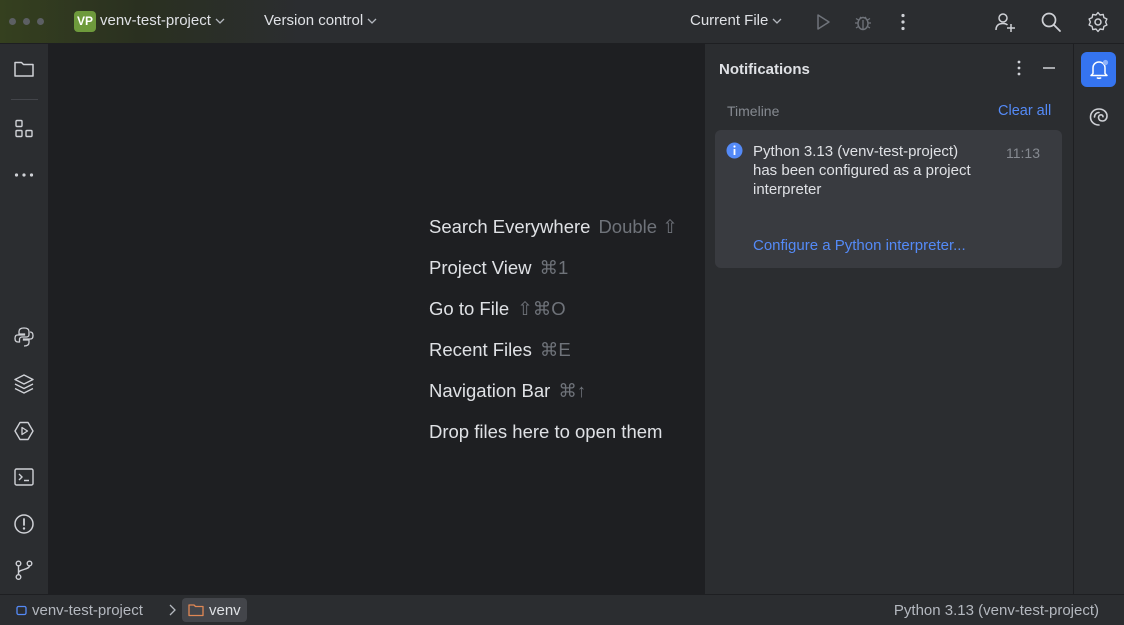  I want to click on close-window-dot, so click(12, 21).